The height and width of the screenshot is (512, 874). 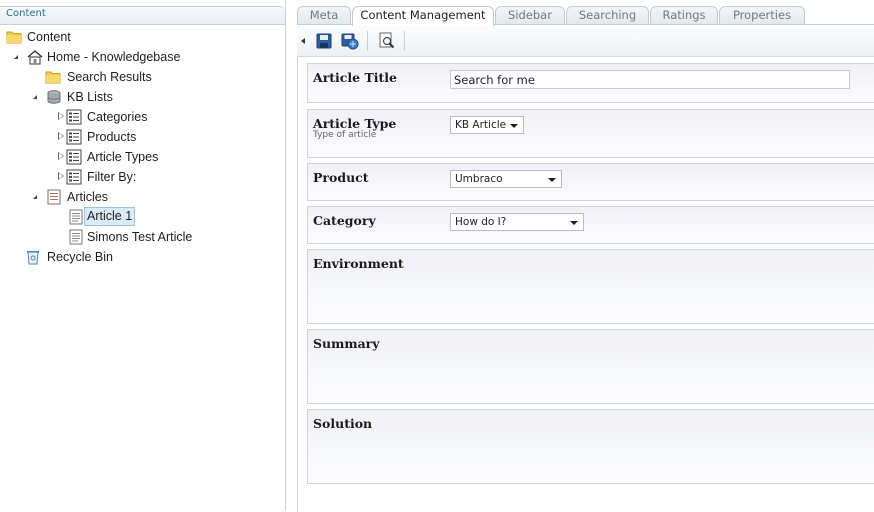 What do you see at coordinates (590, 286) in the screenshot?
I see `field-row-environment: Environment` at bounding box center [590, 286].